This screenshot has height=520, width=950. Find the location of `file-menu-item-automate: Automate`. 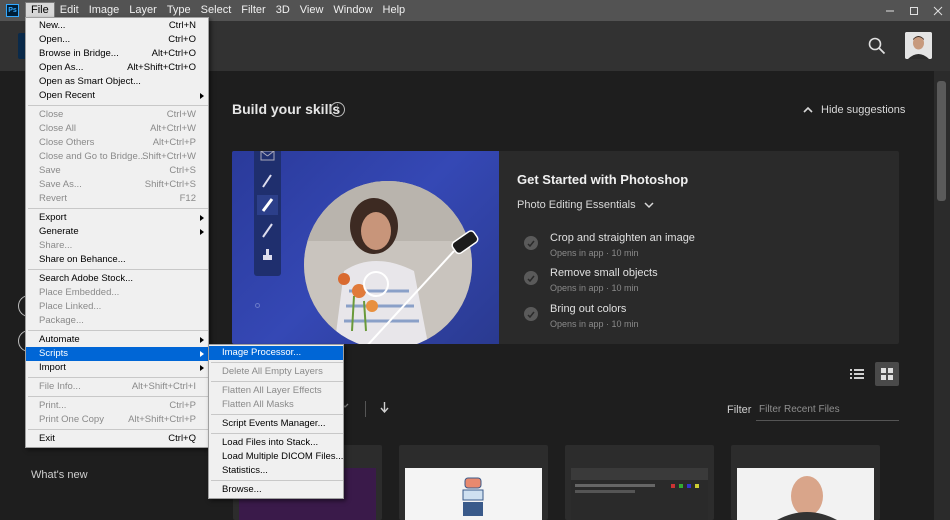

file-menu-item-automate: Automate is located at coordinates (117, 340).